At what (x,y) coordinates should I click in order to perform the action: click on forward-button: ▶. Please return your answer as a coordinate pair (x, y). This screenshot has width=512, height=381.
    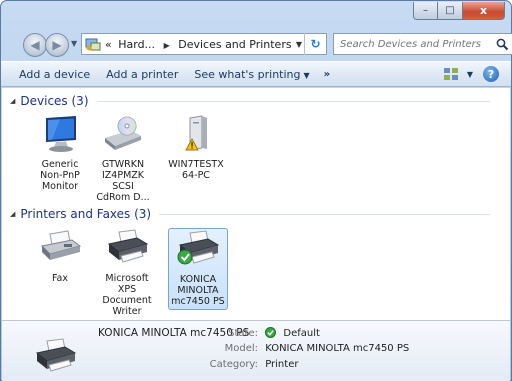
    Looking at the image, I should click on (57, 45).